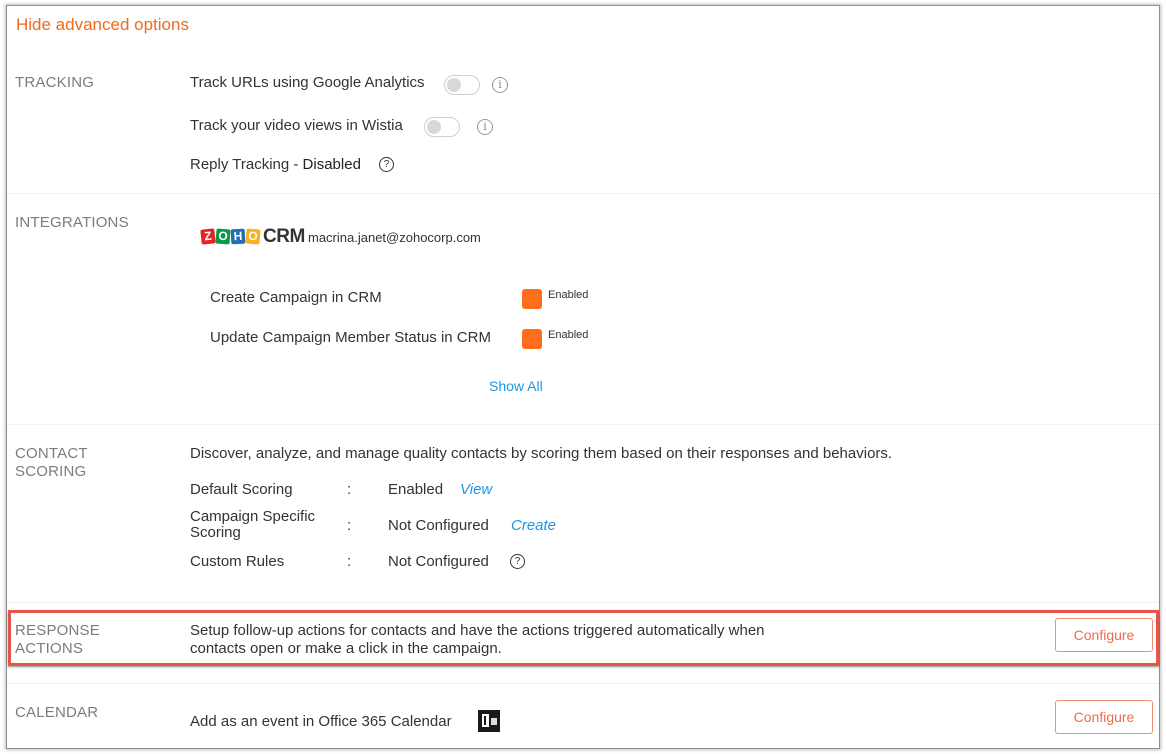  What do you see at coordinates (442, 127) in the screenshot?
I see `wistia-toggle` at bounding box center [442, 127].